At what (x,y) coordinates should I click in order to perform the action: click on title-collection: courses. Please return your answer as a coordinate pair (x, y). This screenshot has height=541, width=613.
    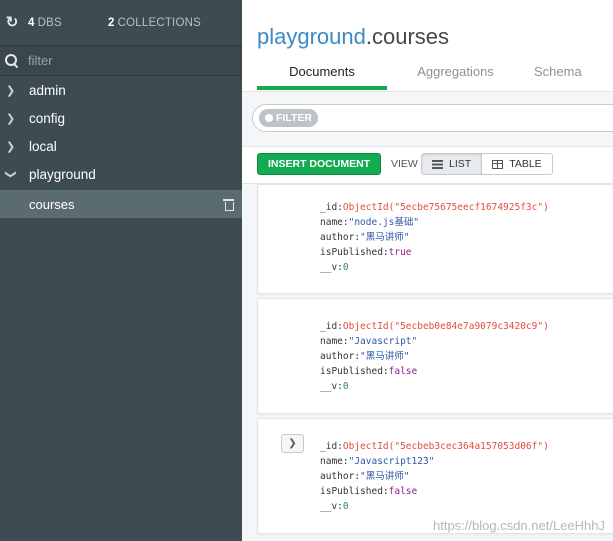
    Looking at the image, I should click on (411, 36).